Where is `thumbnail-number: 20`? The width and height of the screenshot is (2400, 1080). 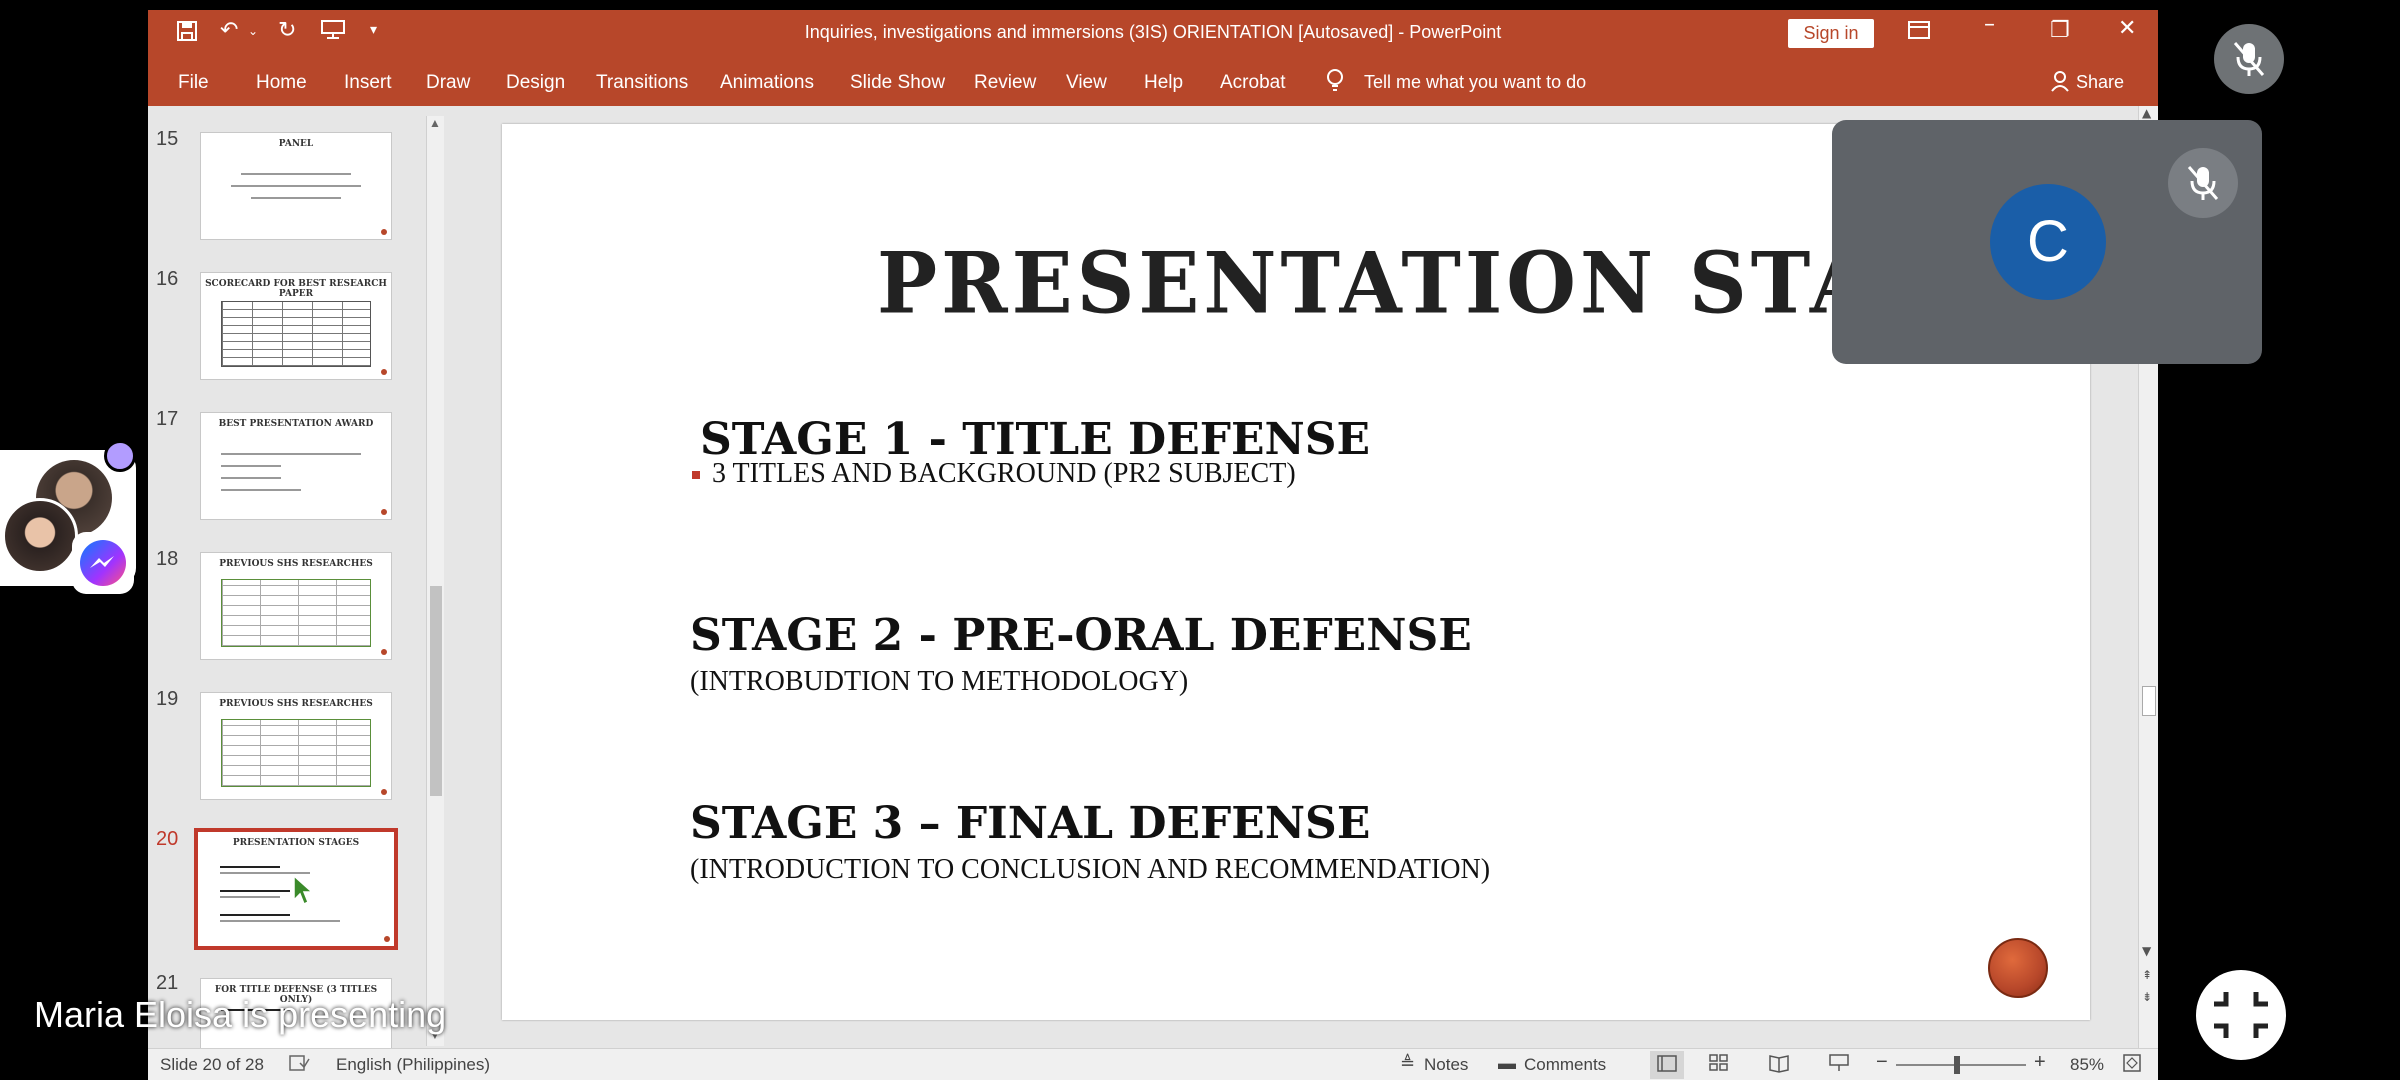
thumbnail-number: 20 is located at coordinates (167, 839).